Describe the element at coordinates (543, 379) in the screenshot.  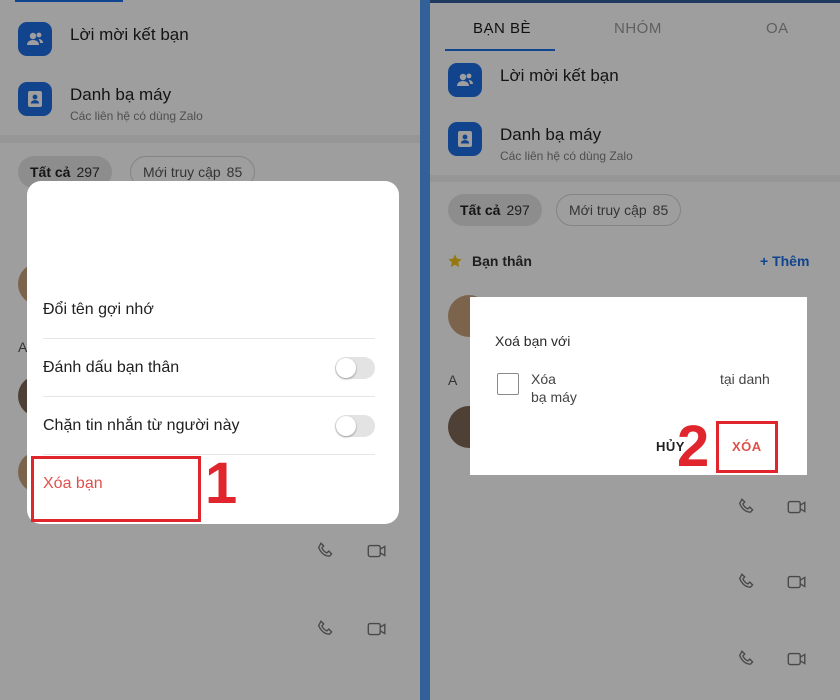
I see `checkbox-label-line1: Xóa` at that location.